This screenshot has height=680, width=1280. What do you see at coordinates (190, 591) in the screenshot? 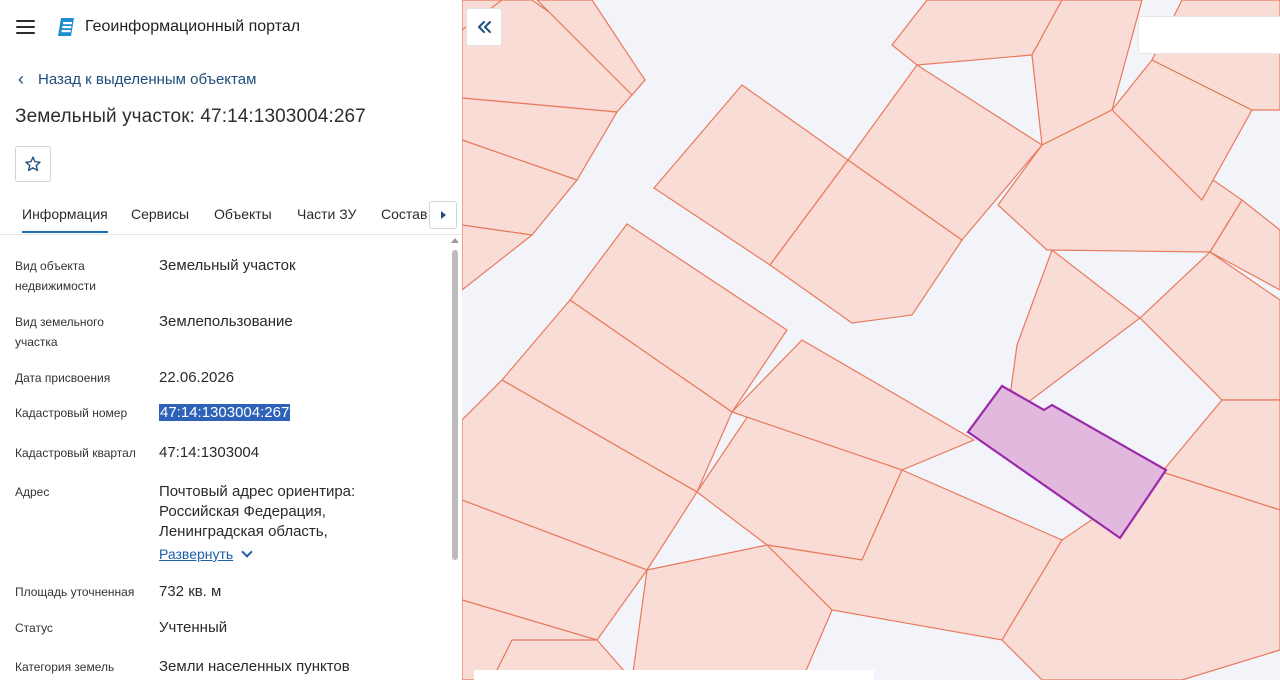
I see `property-value: 732 кв. м` at bounding box center [190, 591].